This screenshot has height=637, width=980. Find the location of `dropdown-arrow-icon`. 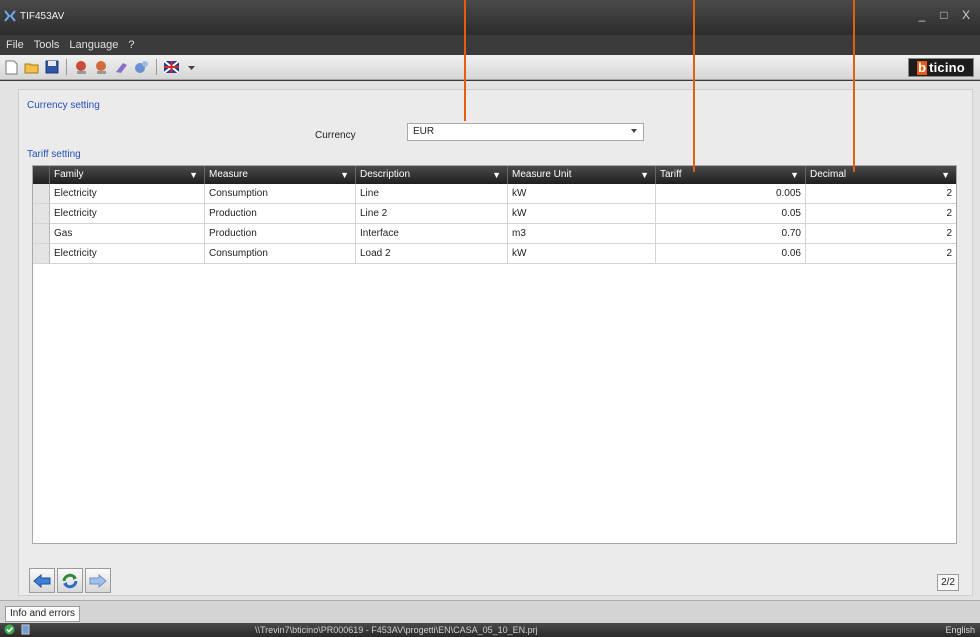

dropdown-arrow-icon is located at coordinates (191, 67).